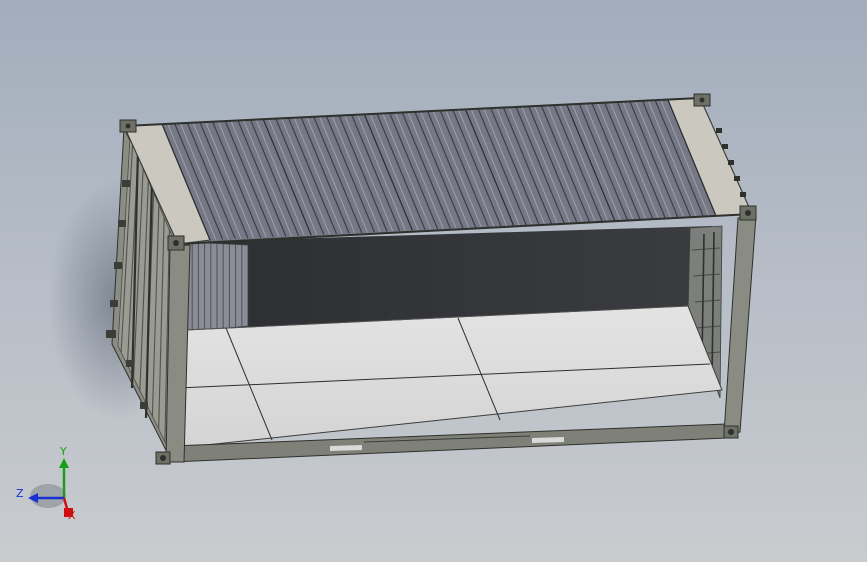 This screenshot has width=867, height=562. Describe the element at coordinates (64, 463) in the screenshot. I see `y-axis-arrowhead` at that location.